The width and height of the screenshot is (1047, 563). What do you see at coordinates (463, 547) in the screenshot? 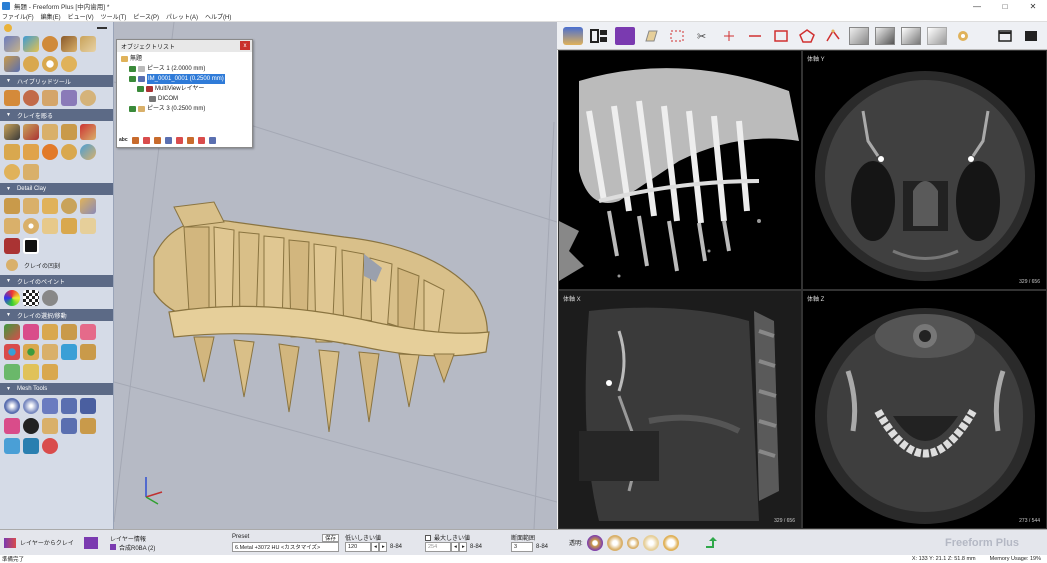
I see `high-threshold-up-button: ▸` at bounding box center [463, 547].